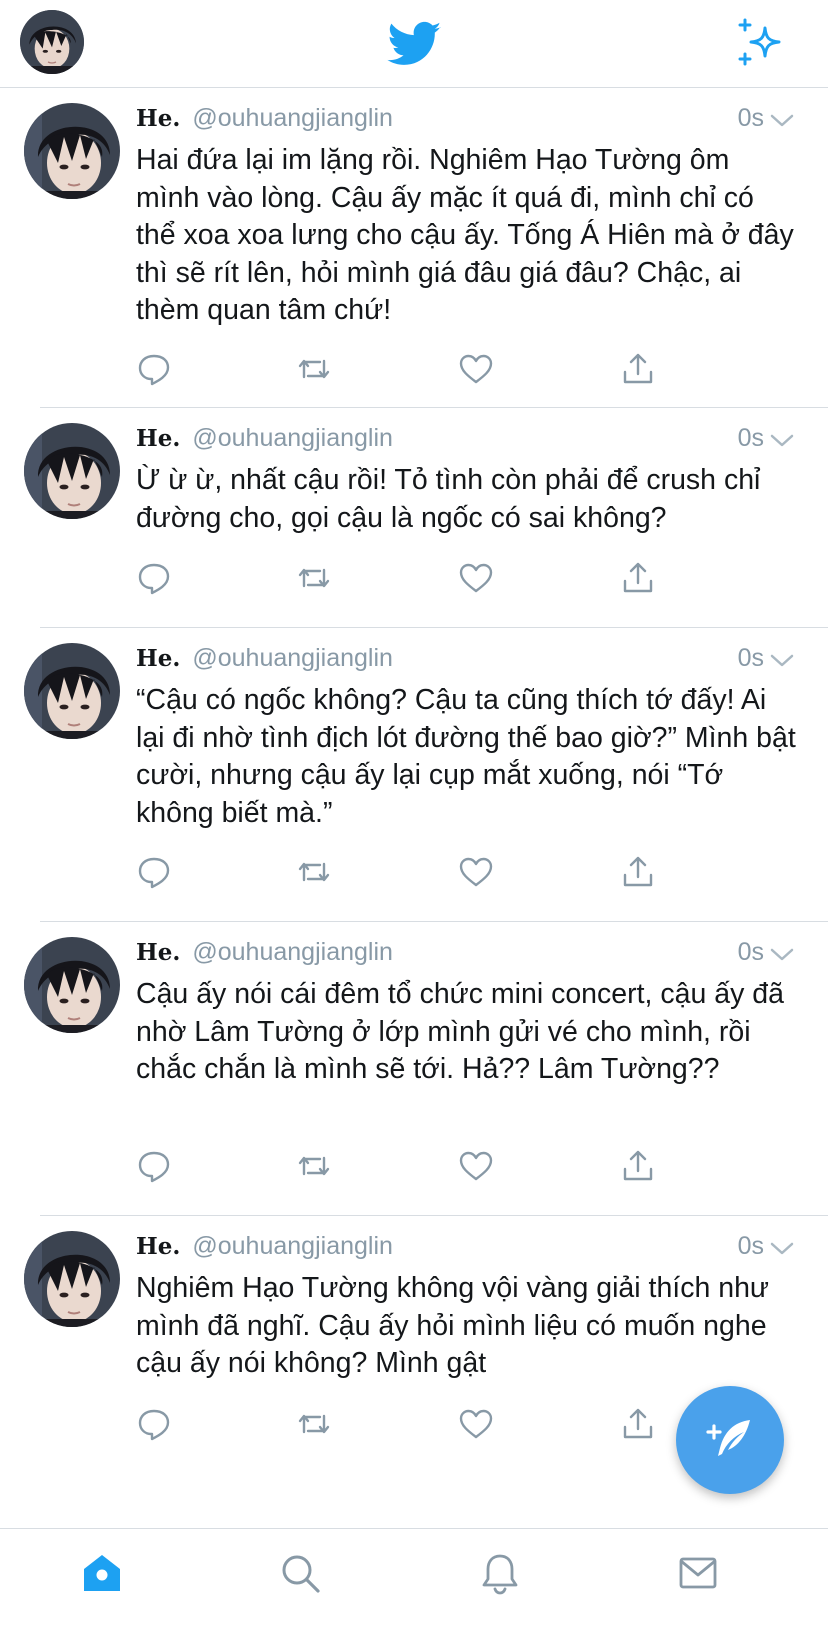 This screenshot has width=828, height=1628. What do you see at coordinates (302, 1575) in the screenshot?
I see `search-icon` at bounding box center [302, 1575].